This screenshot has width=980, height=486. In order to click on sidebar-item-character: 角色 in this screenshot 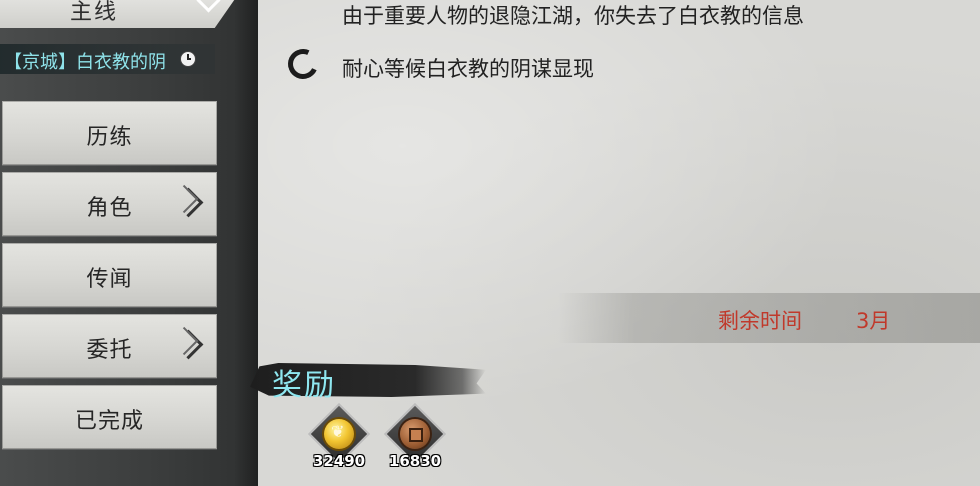, I will do `click(109, 204)`.